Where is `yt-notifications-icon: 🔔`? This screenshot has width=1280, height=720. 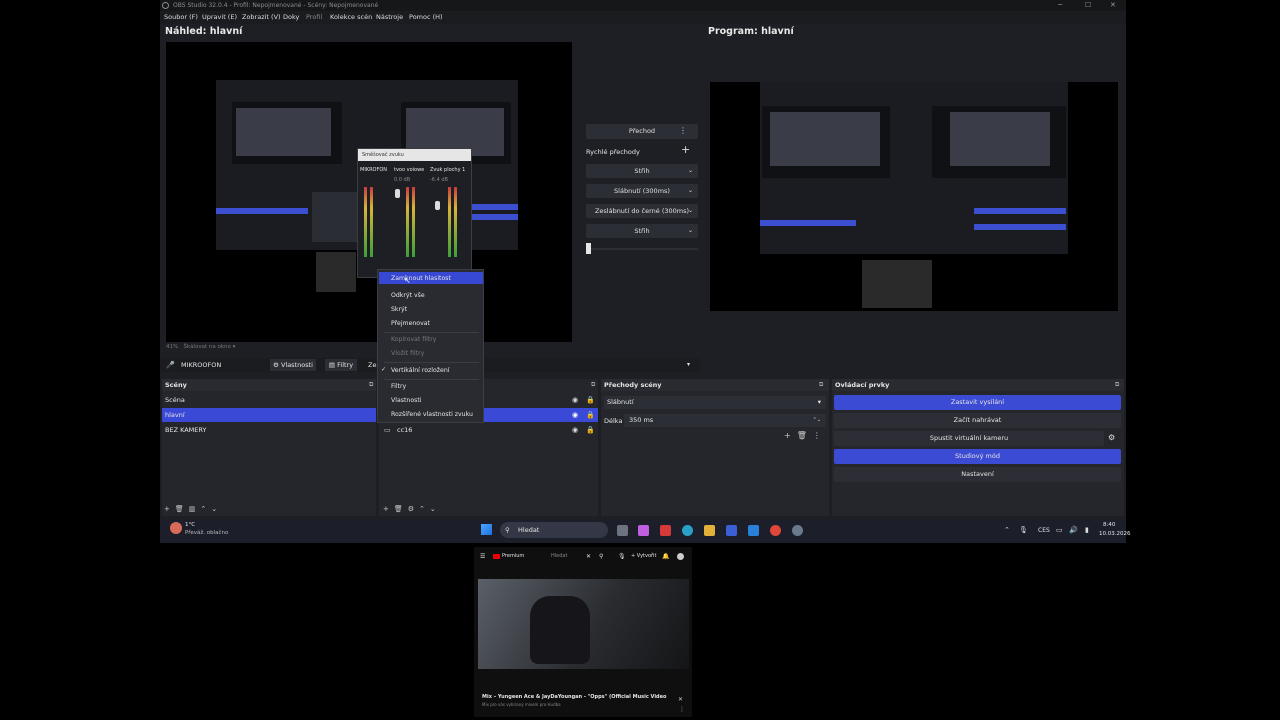 yt-notifications-icon: 🔔 is located at coordinates (665, 556).